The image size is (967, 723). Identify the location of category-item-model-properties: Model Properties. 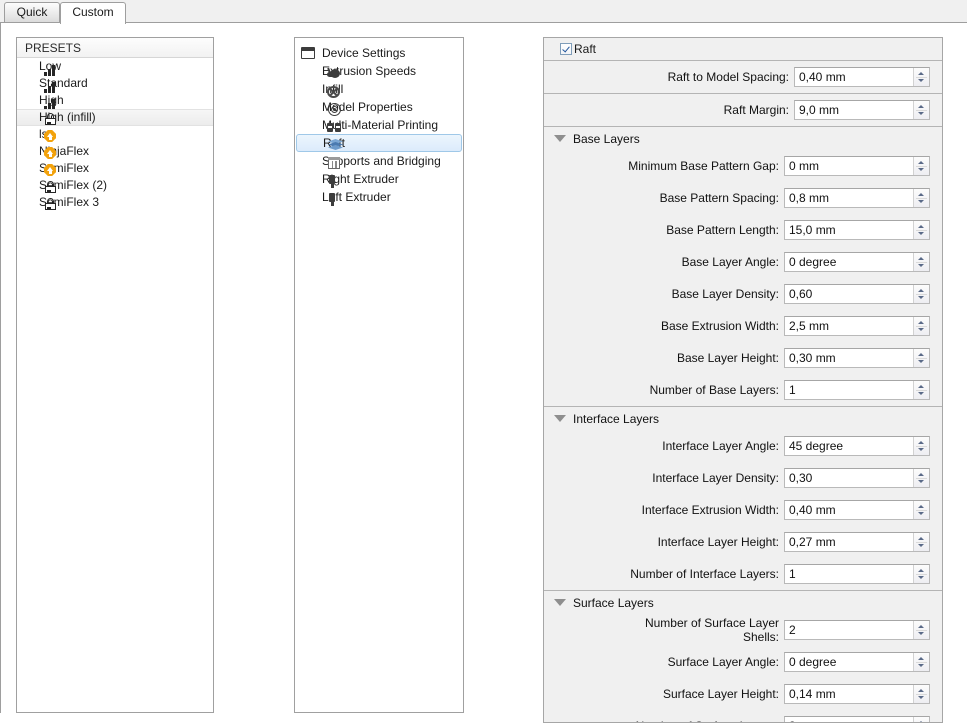
(379, 107).